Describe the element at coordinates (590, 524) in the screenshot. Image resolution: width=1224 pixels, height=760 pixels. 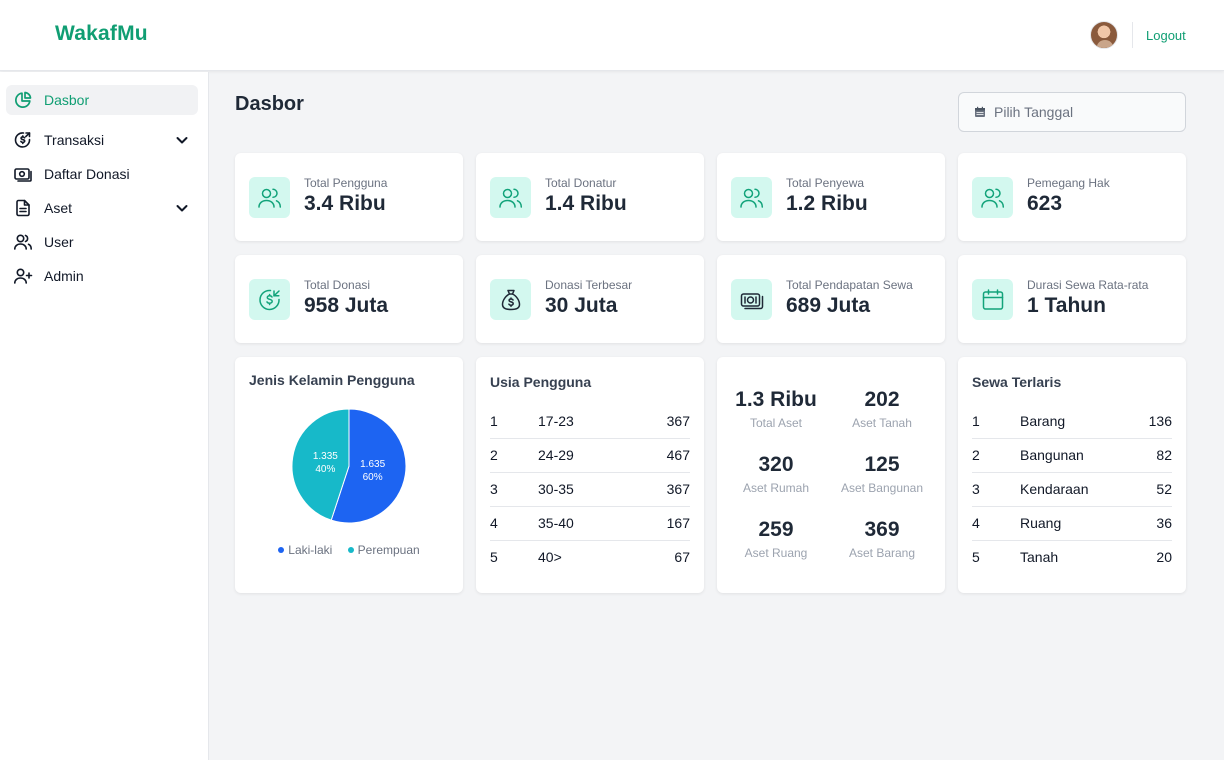
I see `table-row: 4 35-40 167` at that location.